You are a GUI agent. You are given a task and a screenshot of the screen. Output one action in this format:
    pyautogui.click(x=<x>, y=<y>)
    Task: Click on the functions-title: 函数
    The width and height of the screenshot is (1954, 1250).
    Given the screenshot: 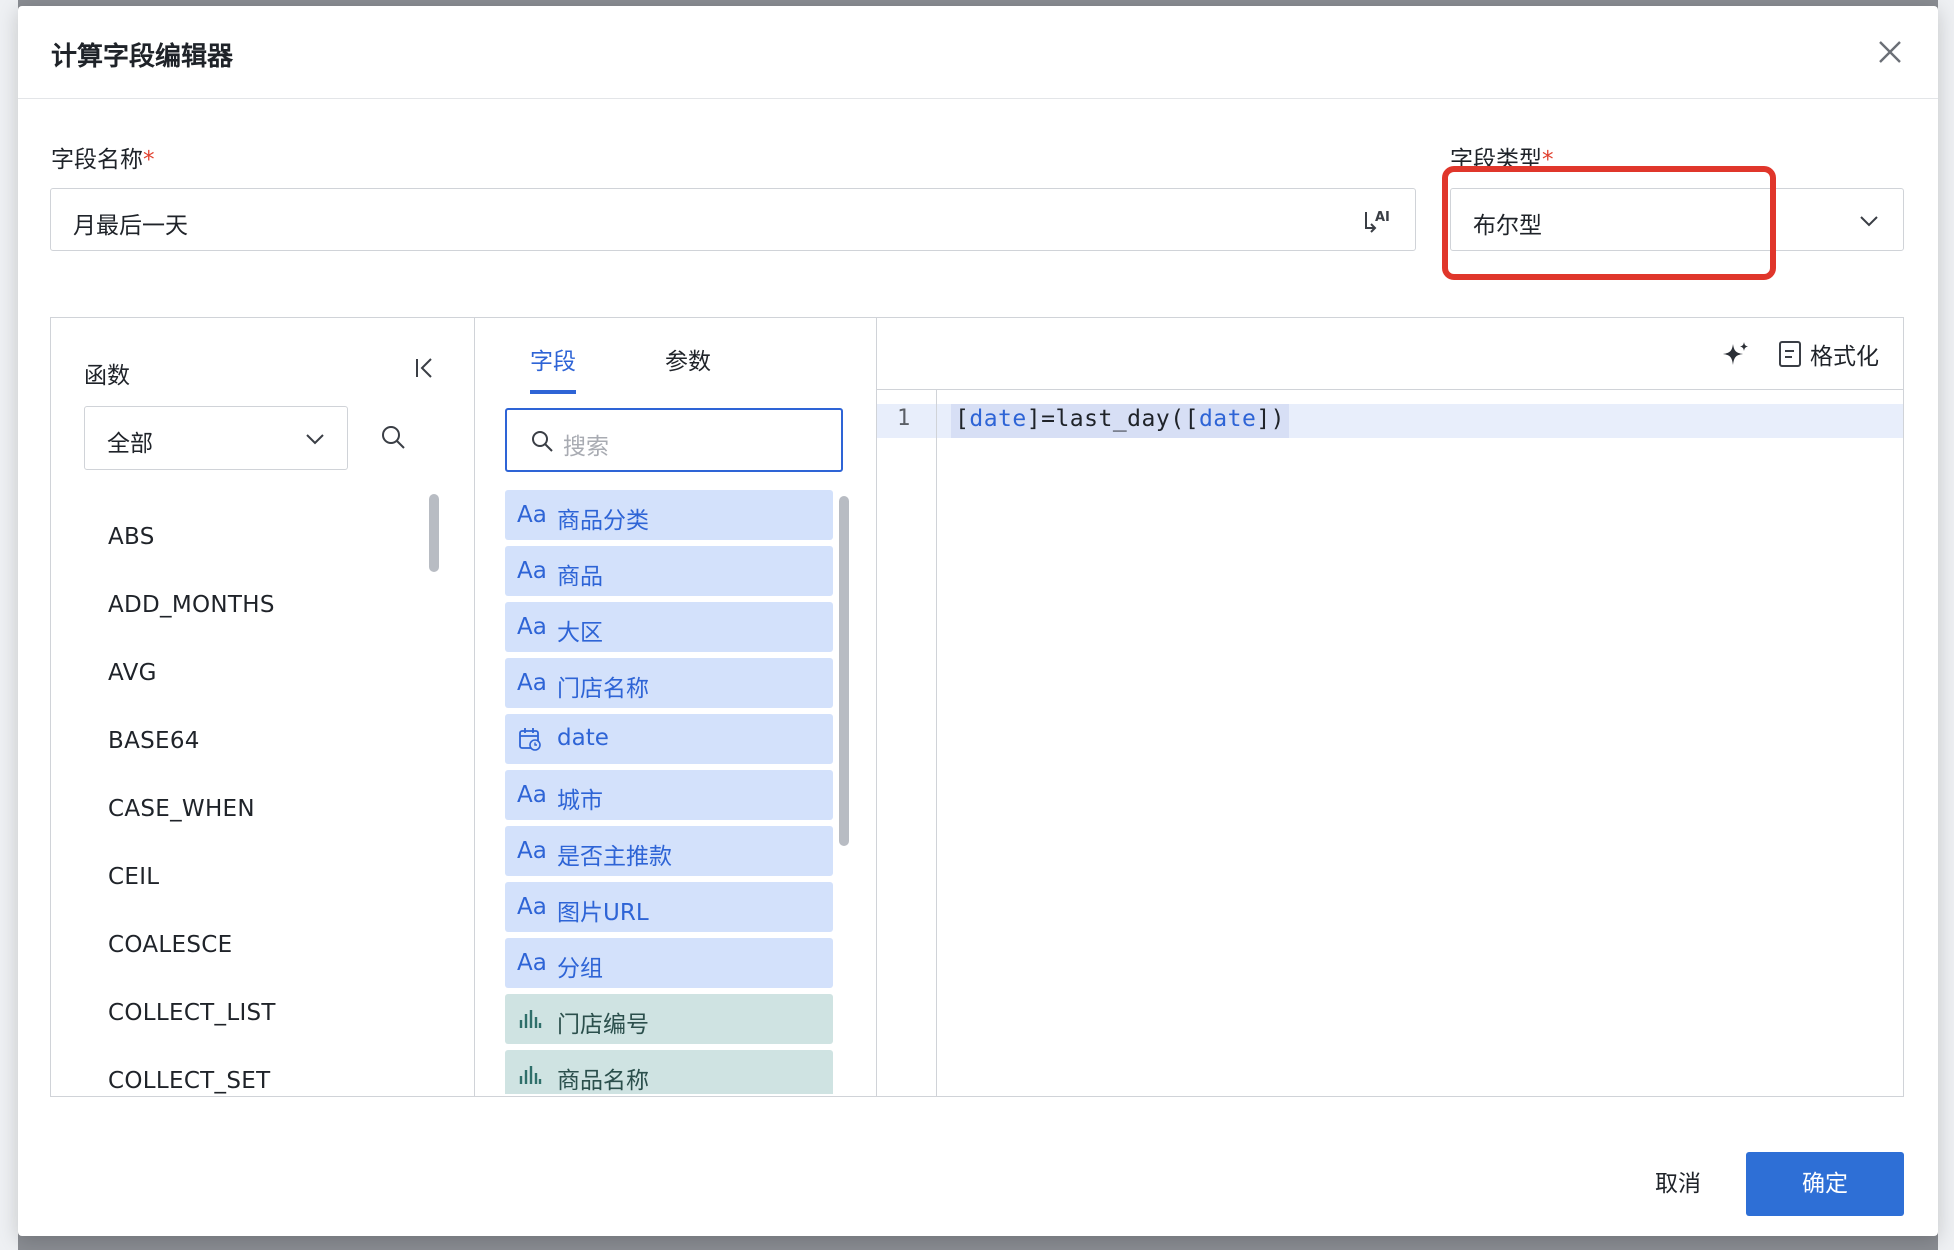 What is the action you would take?
    pyautogui.click(x=107, y=376)
    